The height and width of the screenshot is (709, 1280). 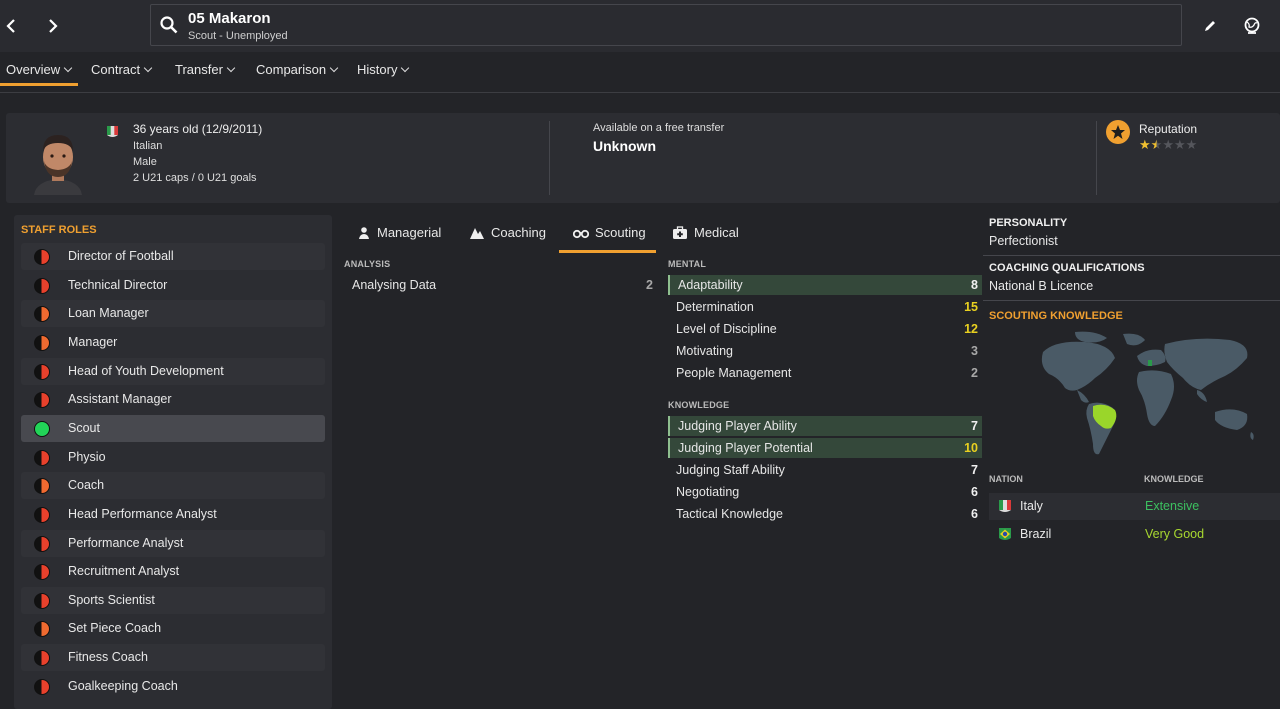 What do you see at coordinates (148, 146) in the screenshot?
I see `nationality: Italian` at bounding box center [148, 146].